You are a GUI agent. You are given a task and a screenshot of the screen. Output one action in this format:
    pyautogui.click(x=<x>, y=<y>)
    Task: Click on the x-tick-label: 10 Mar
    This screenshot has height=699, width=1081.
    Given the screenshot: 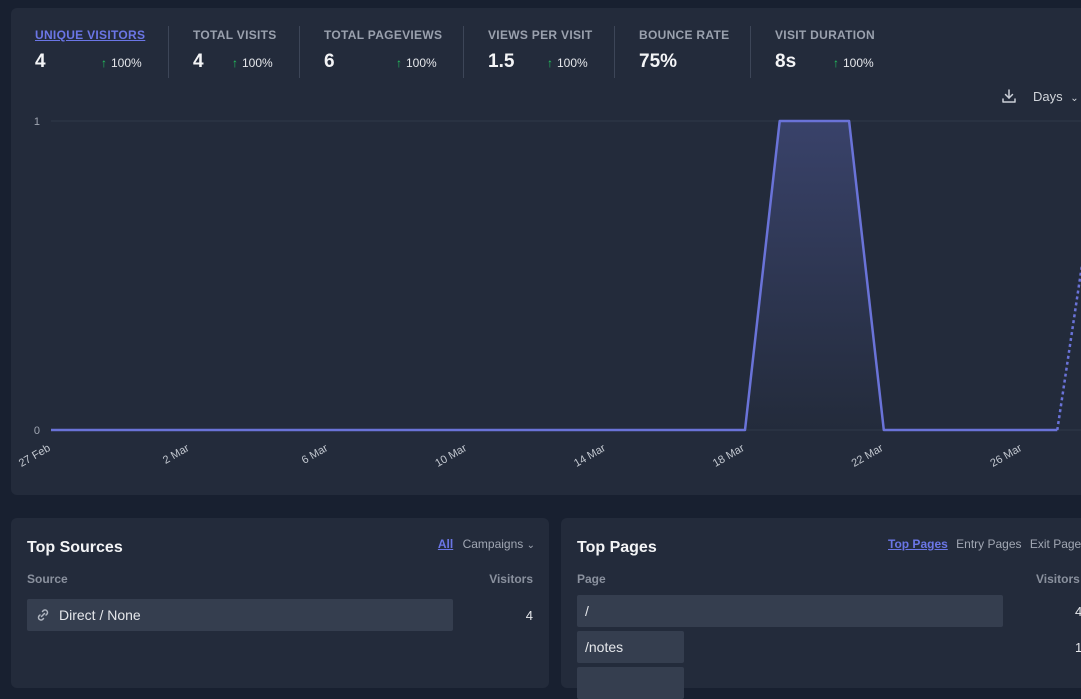 What is the action you would take?
    pyautogui.click(x=451, y=456)
    